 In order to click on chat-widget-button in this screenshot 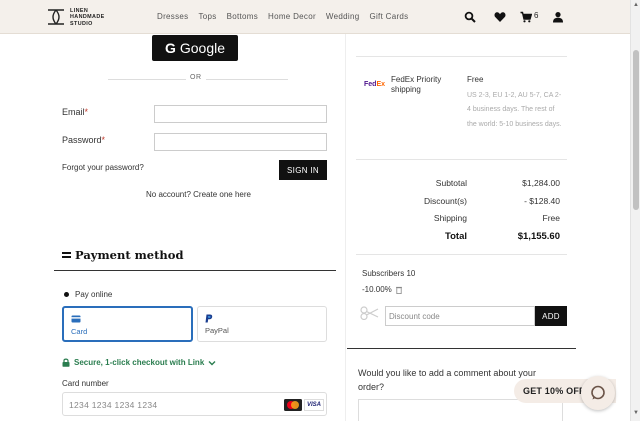, I will do `click(598, 393)`.